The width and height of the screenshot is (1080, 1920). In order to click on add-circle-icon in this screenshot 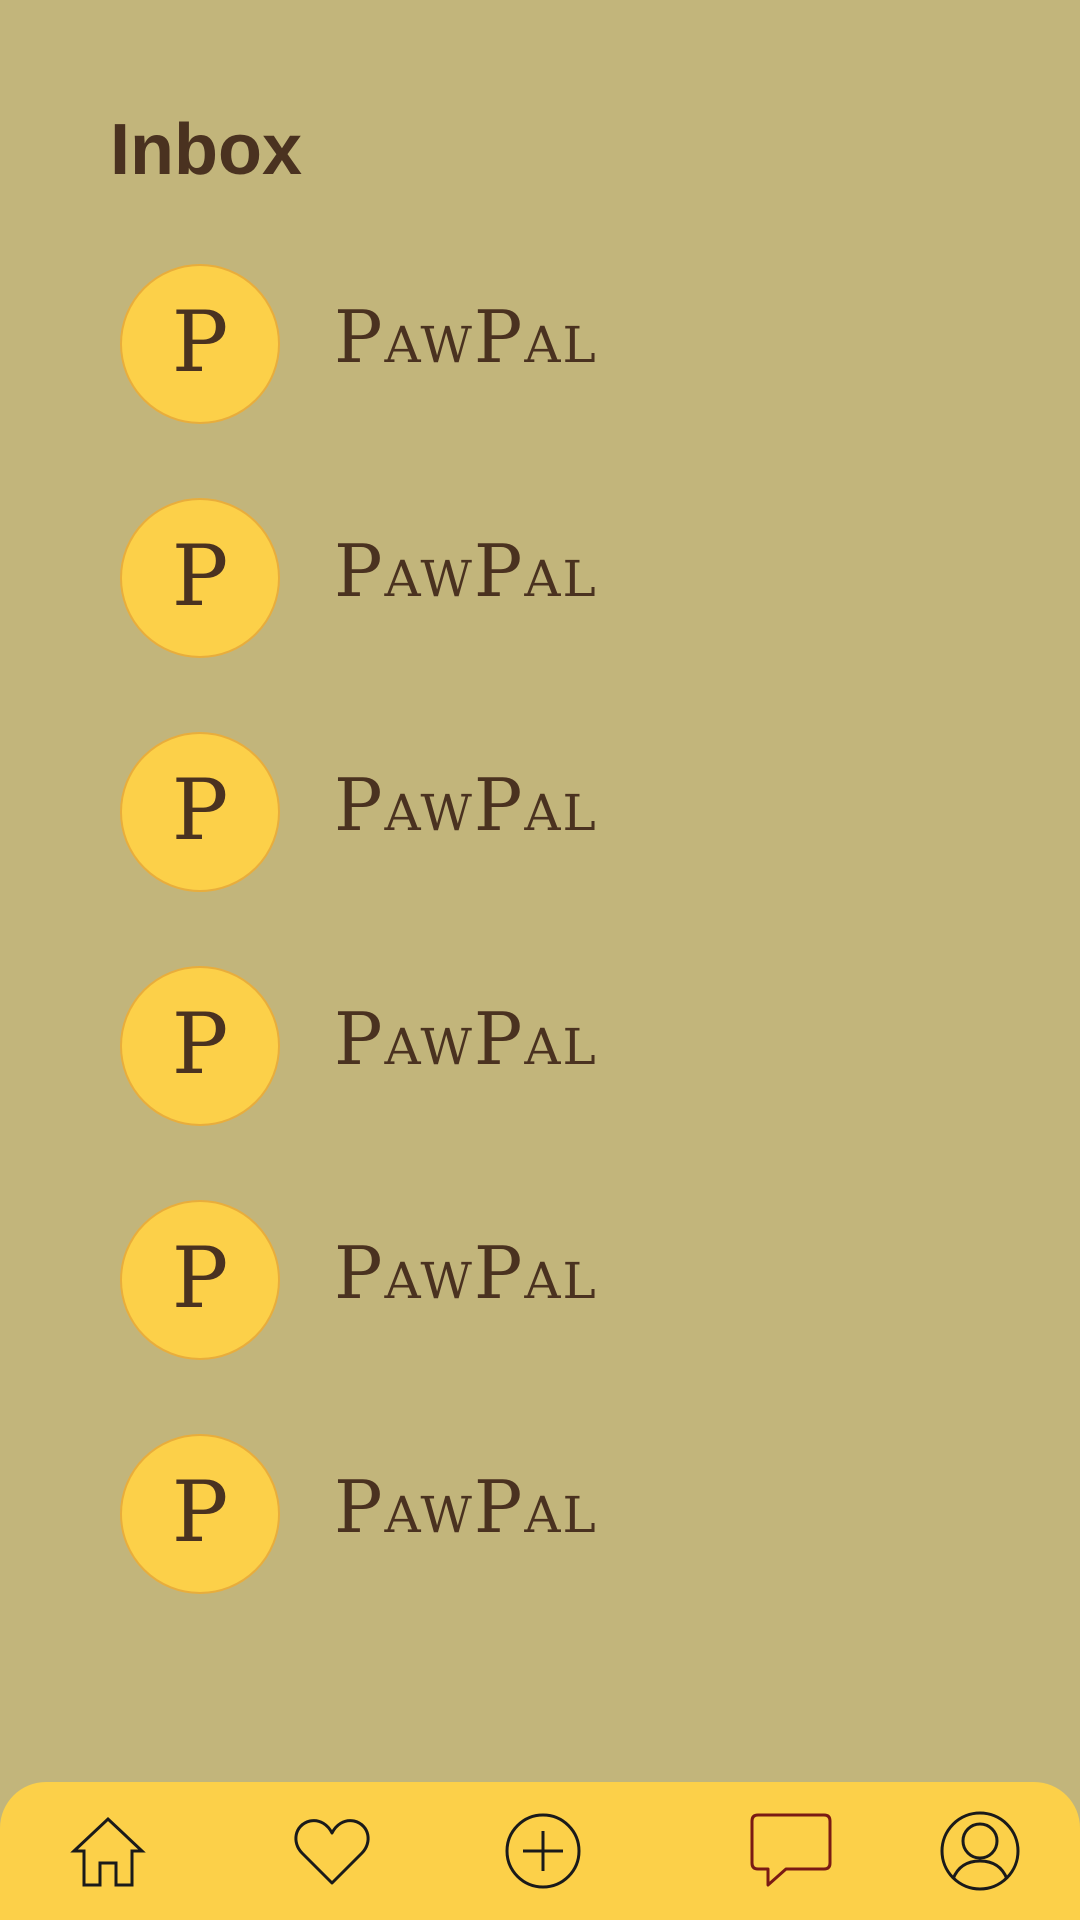, I will do `click(543, 1851)`.